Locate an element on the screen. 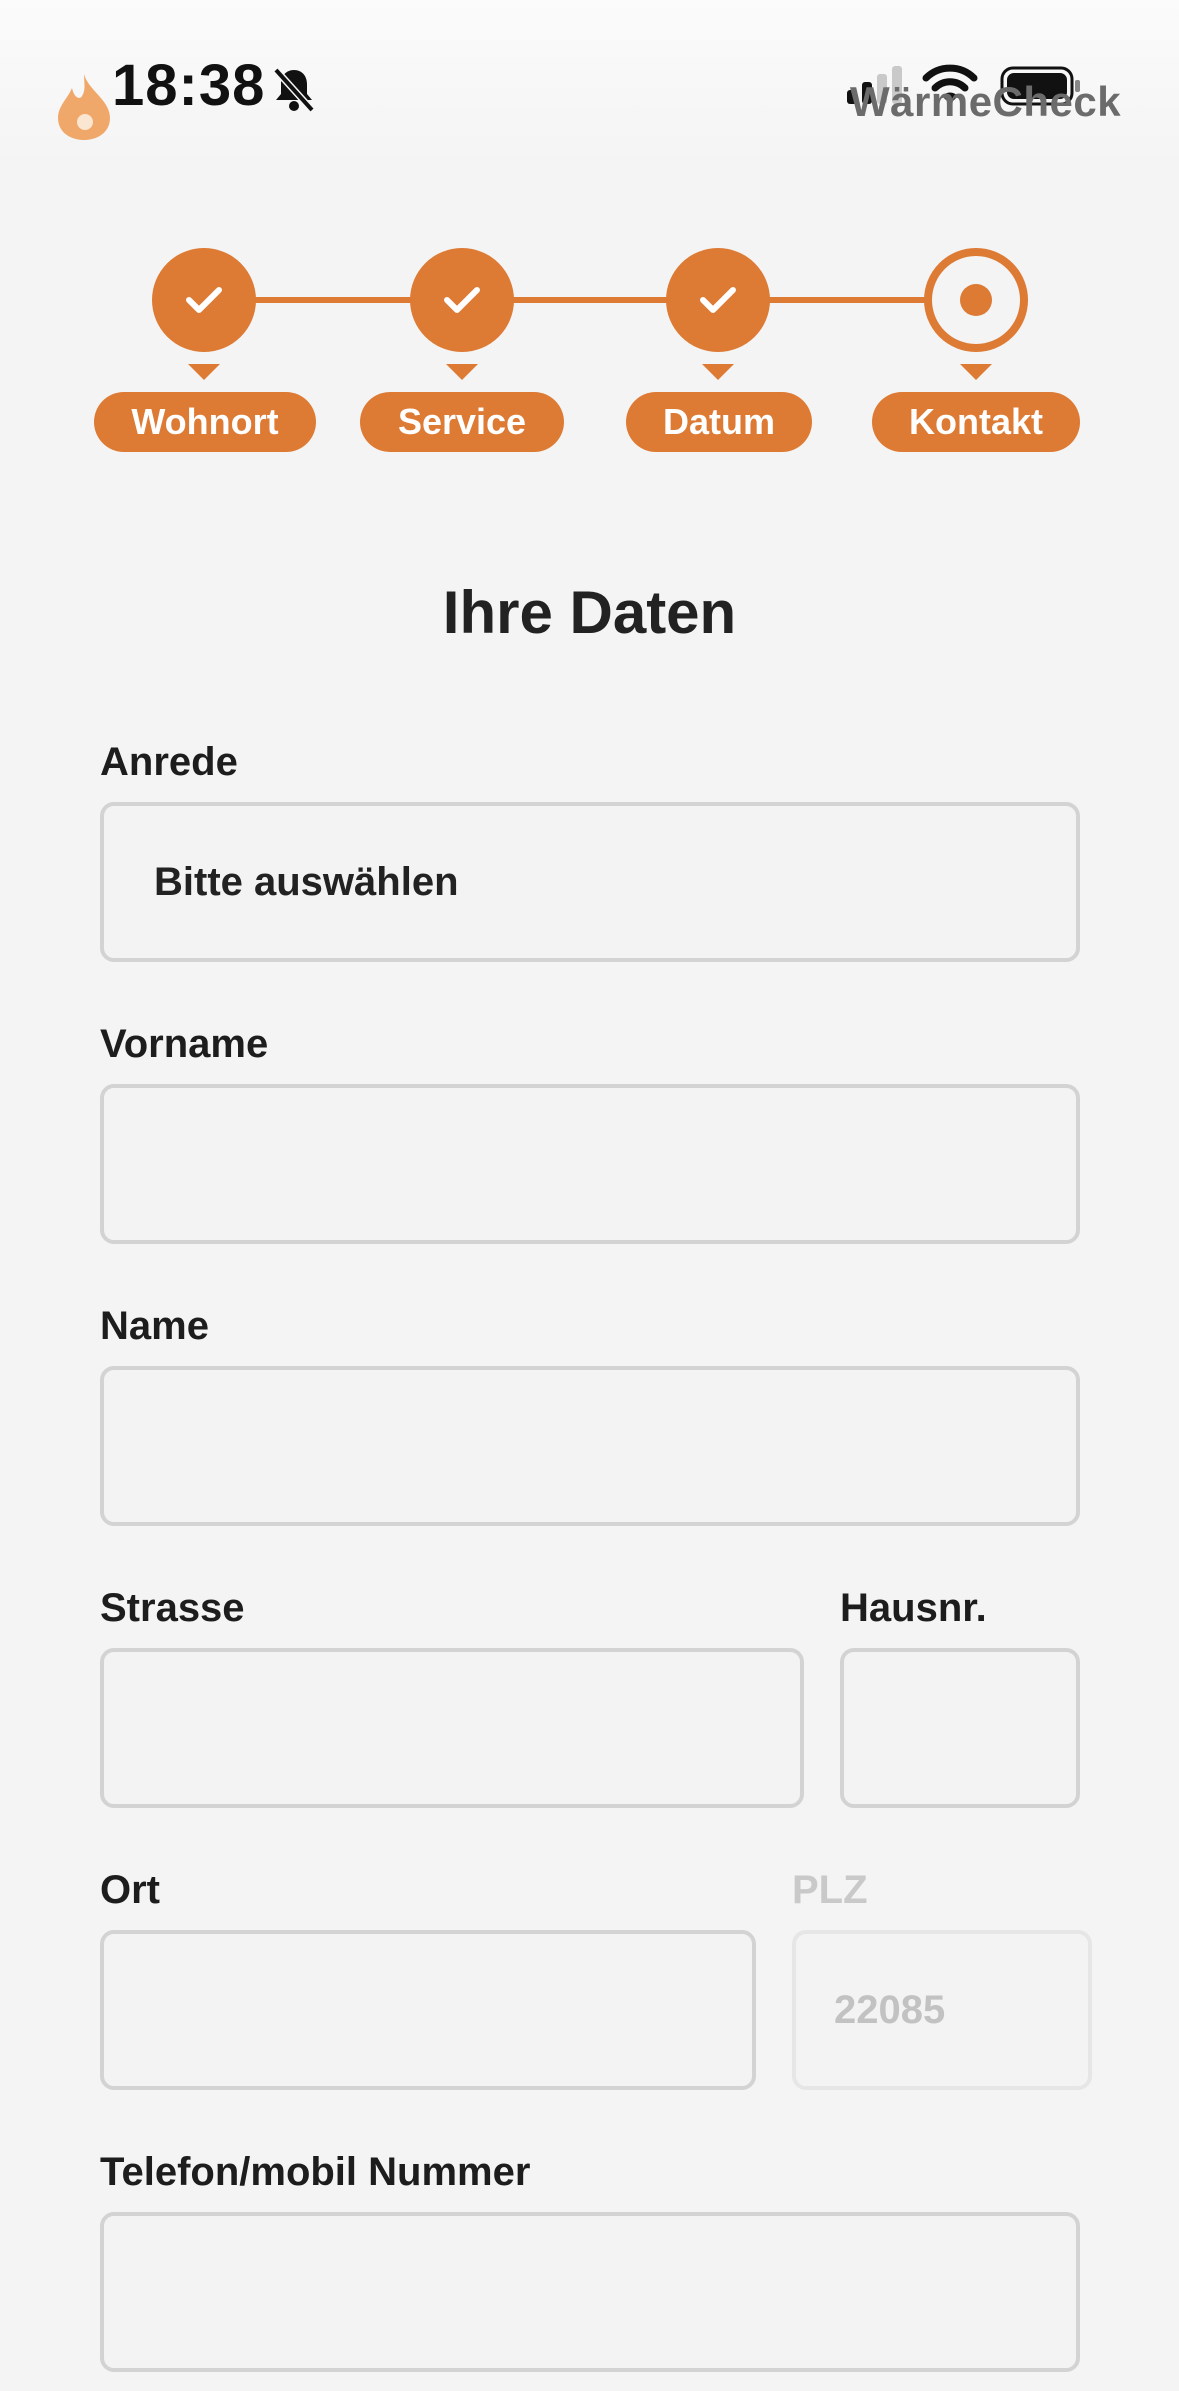 This screenshot has width=1179, height=2391. vorname-input is located at coordinates (590, 1164).